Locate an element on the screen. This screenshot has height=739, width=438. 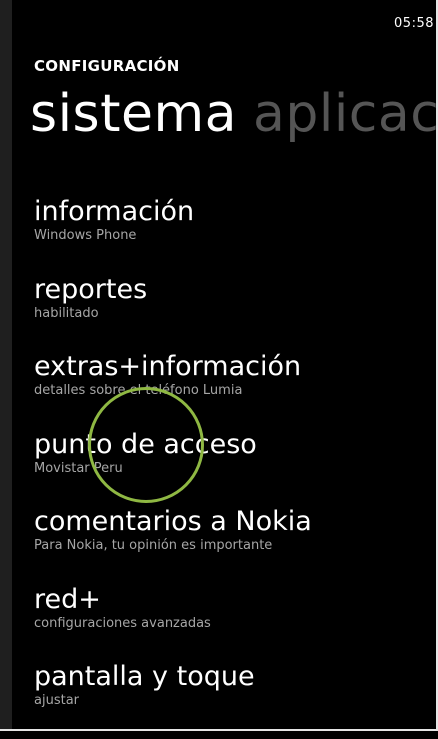
pivot-header: sistema aplicac is located at coordinates (234, 114).